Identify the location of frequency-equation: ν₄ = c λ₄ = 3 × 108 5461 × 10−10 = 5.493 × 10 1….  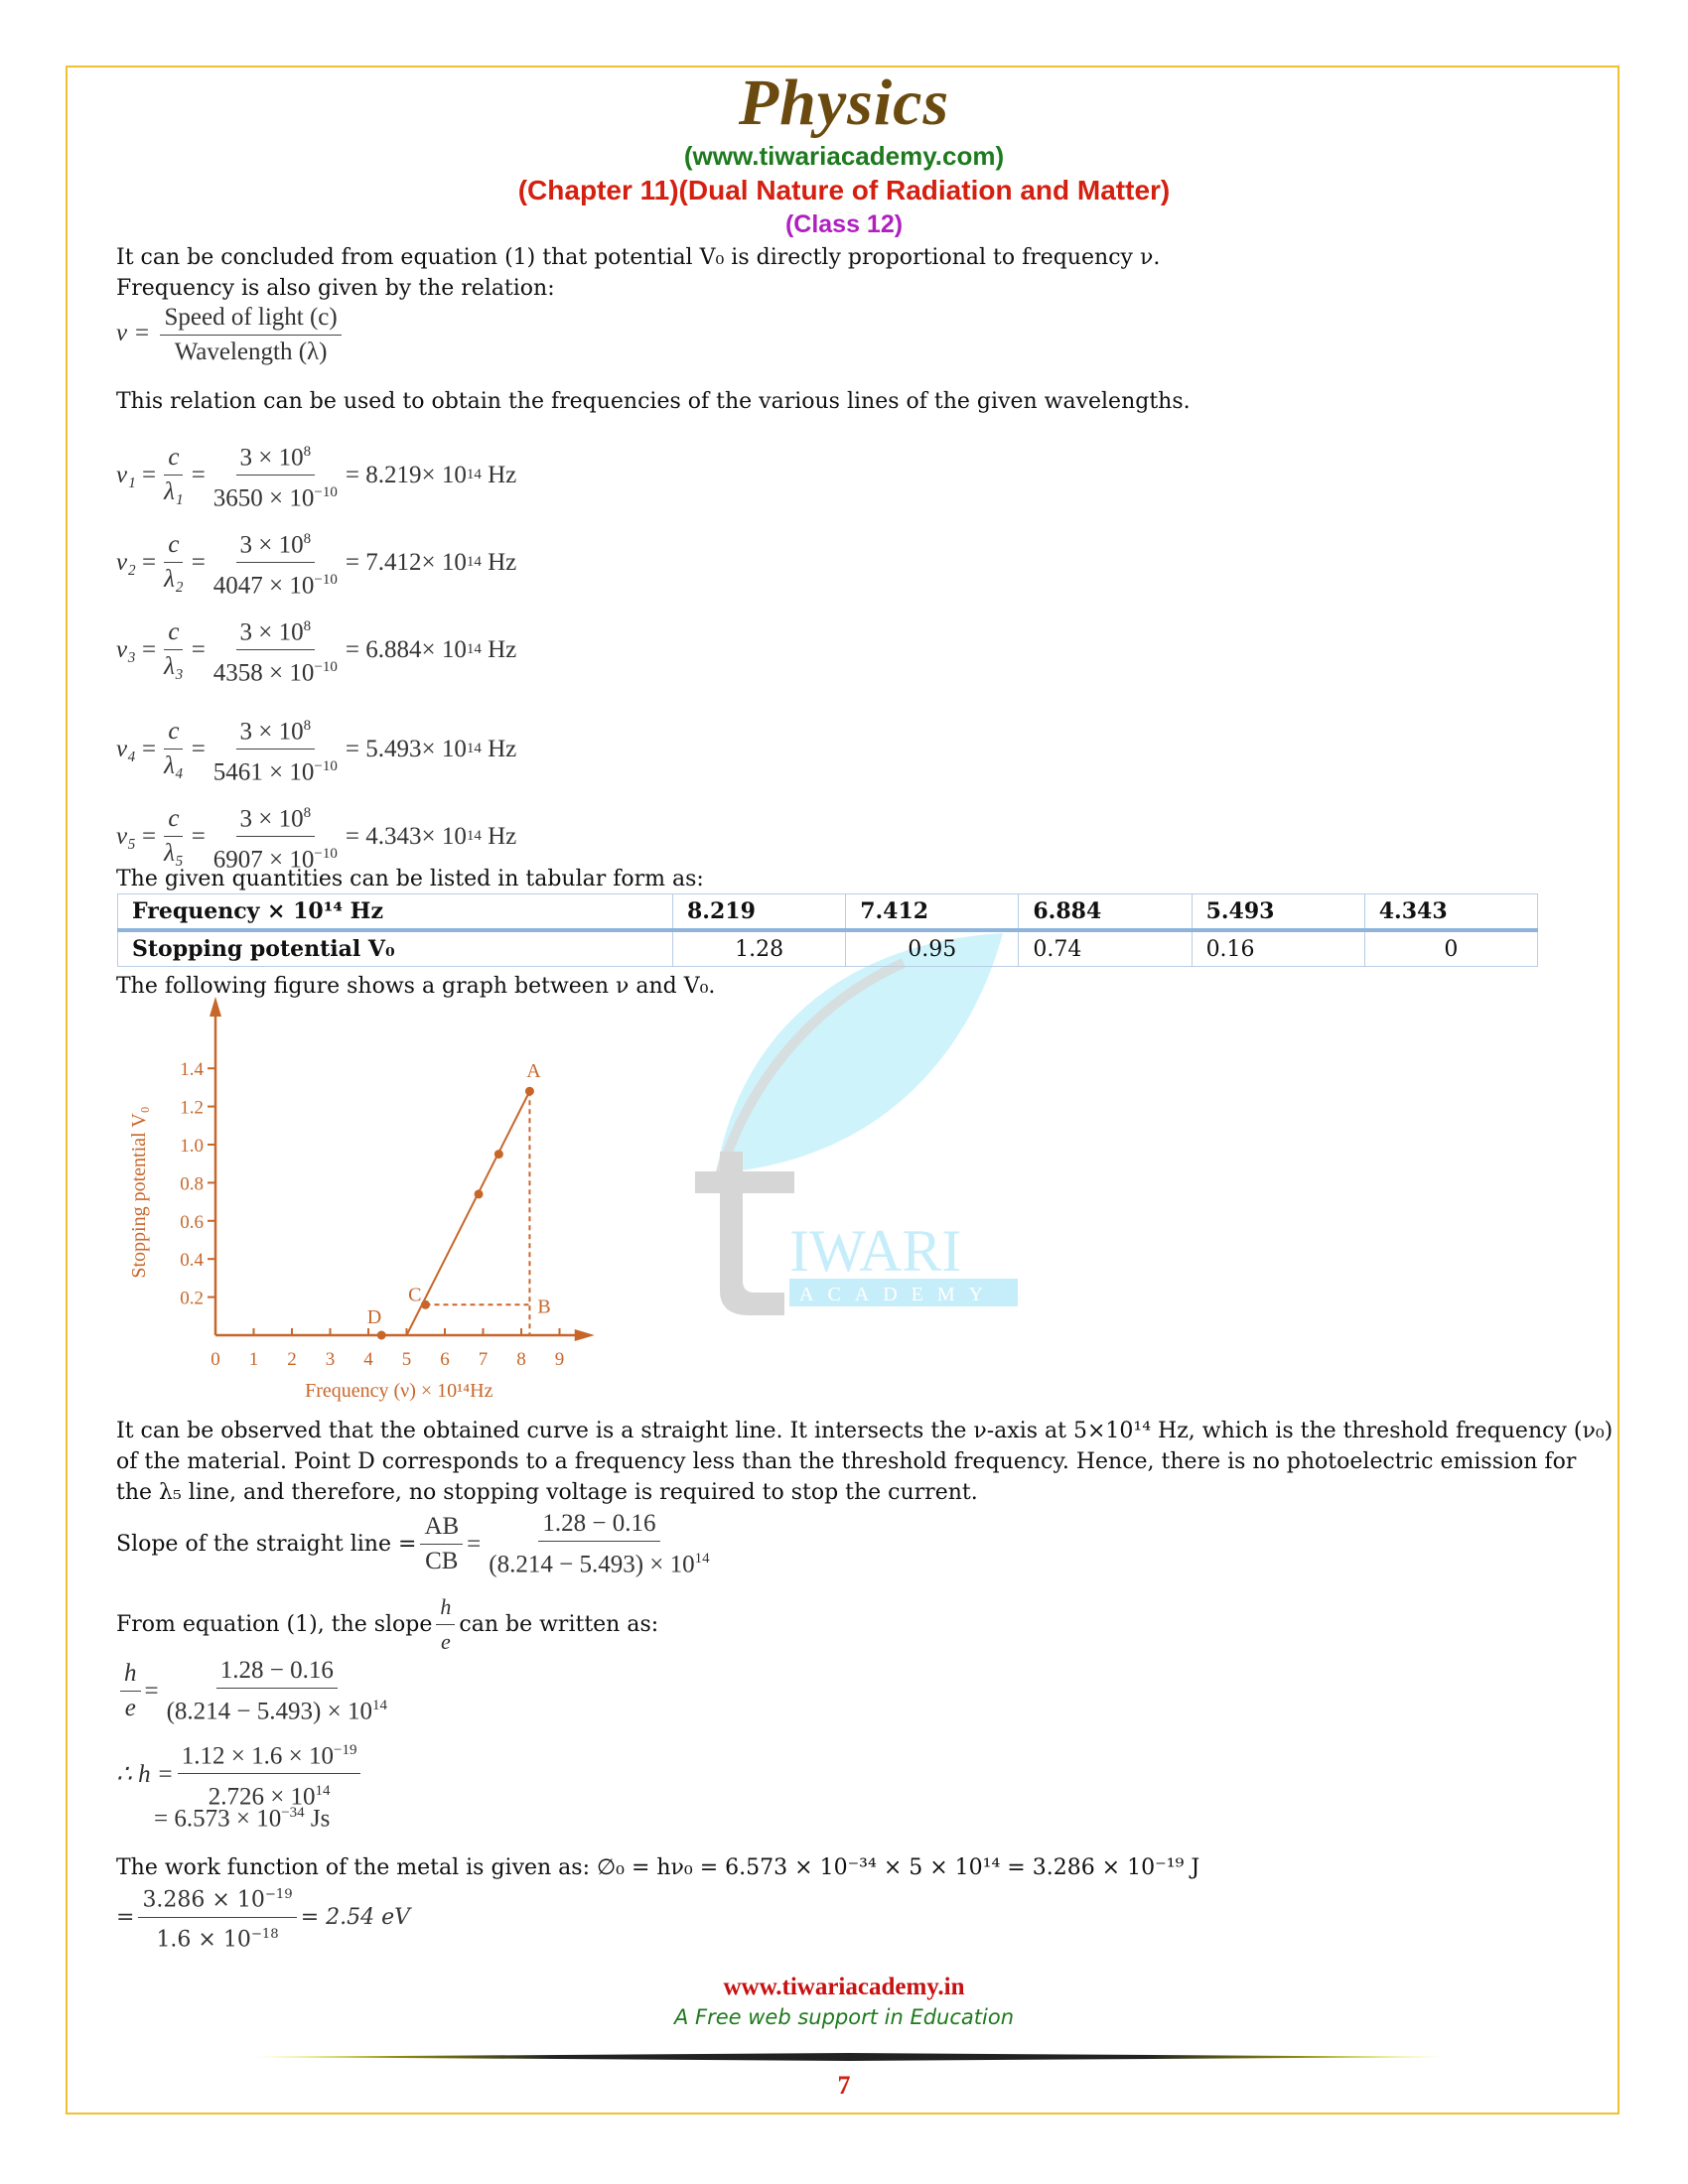
(316, 749).